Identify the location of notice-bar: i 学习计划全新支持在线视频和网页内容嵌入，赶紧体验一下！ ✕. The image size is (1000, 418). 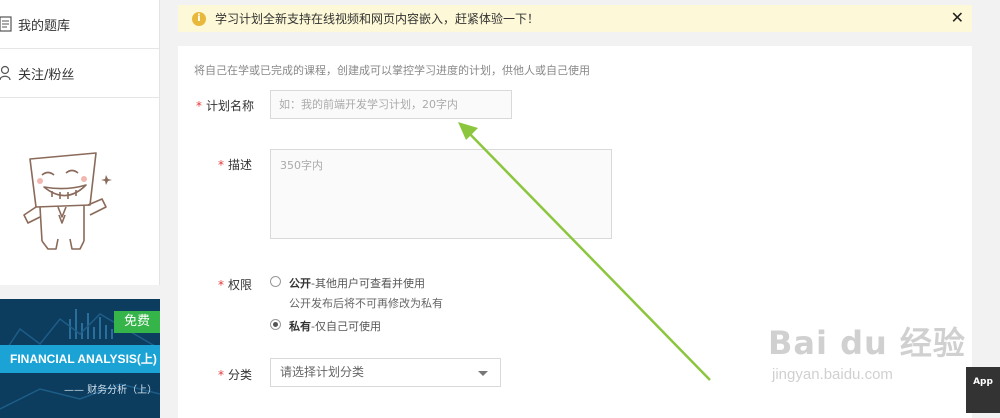
(575, 18).